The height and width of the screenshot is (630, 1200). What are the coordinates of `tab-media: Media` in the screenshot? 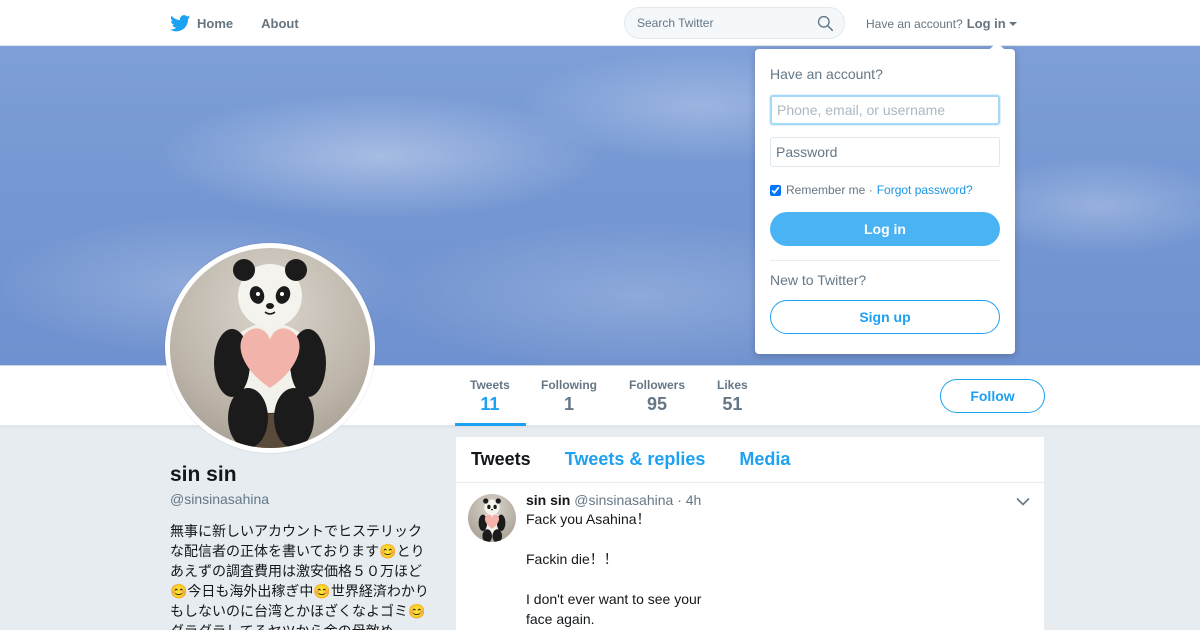 It's located at (764, 459).